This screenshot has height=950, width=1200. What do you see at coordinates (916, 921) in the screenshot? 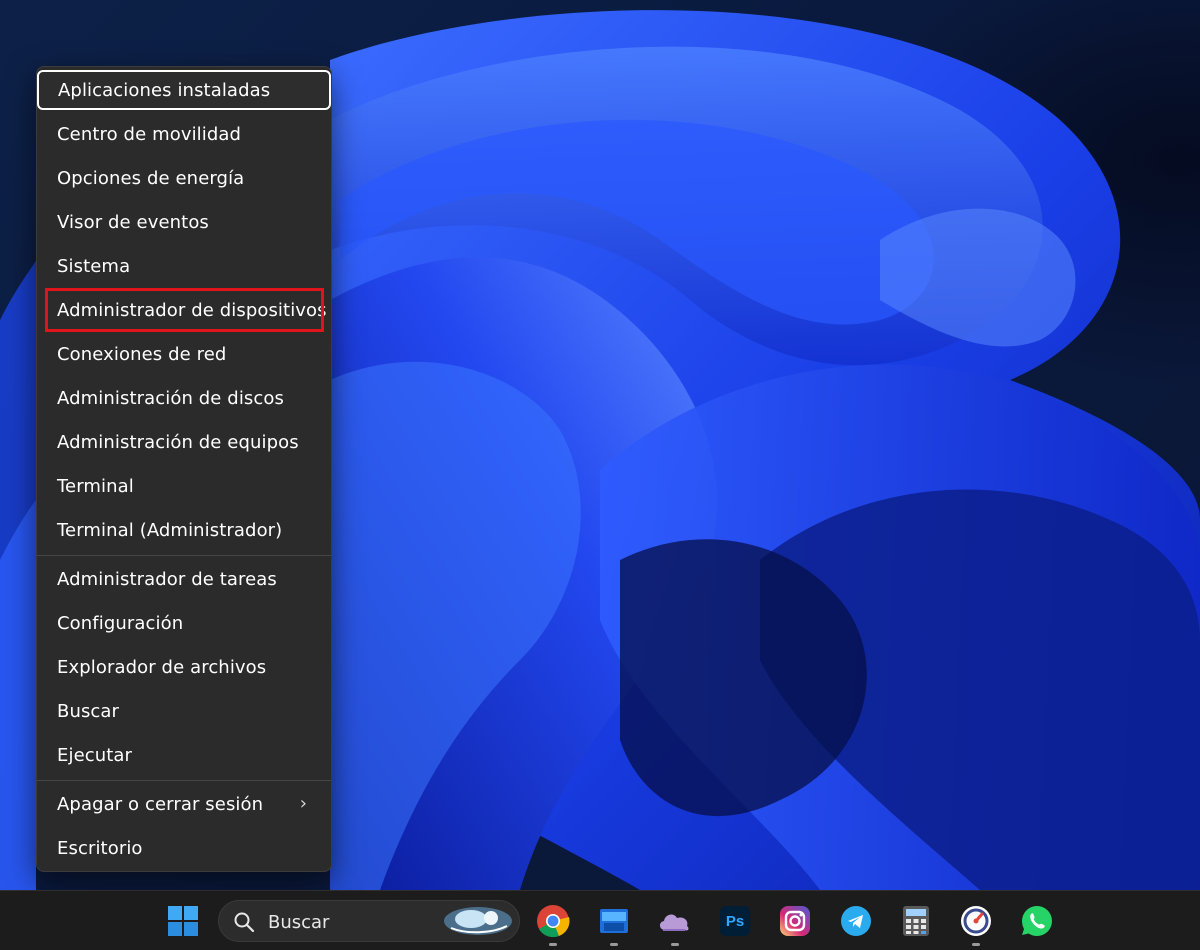
I see `calculator-icon` at bounding box center [916, 921].